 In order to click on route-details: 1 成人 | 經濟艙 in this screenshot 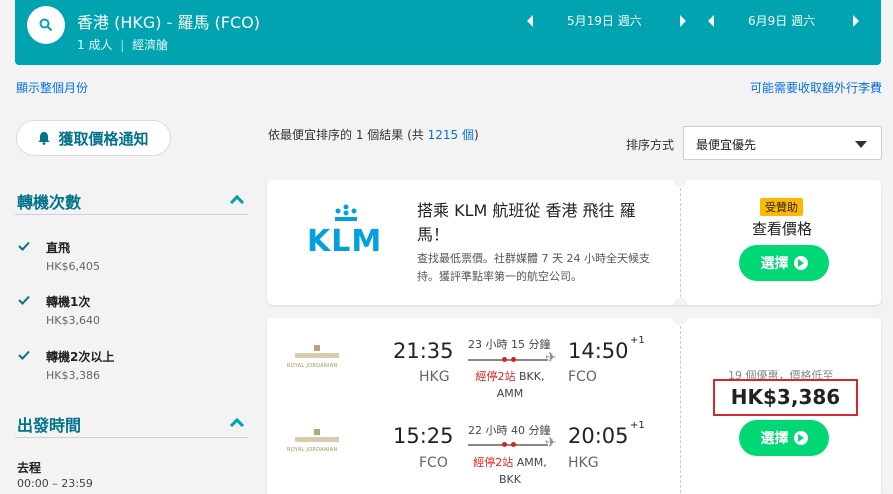, I will do `click(123, 45)`.